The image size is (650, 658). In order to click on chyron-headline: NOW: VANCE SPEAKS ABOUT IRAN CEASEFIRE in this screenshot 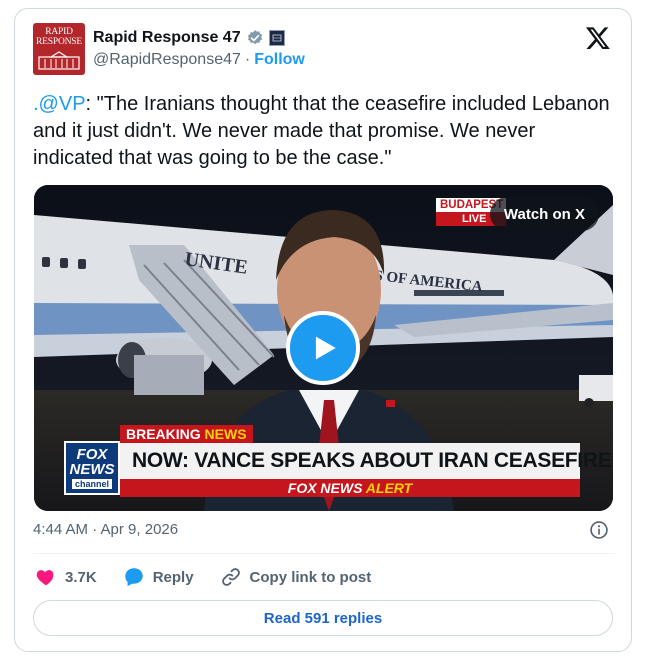, I will do `click(366, 461)`.